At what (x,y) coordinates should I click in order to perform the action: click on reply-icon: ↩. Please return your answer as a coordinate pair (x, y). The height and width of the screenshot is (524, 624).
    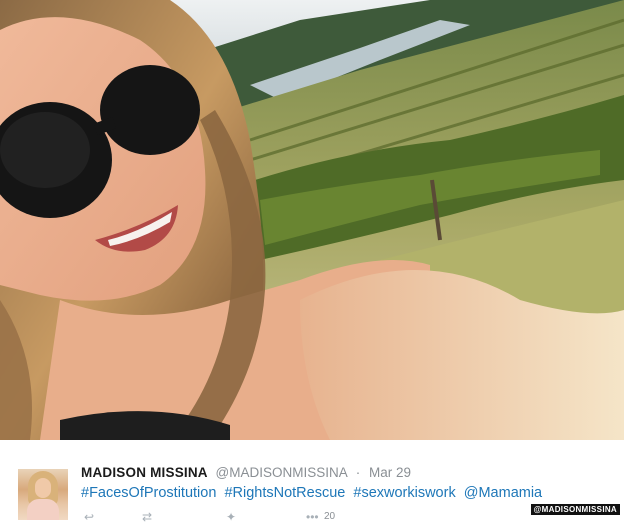
    Looking at the image, I should click on (89, 517).